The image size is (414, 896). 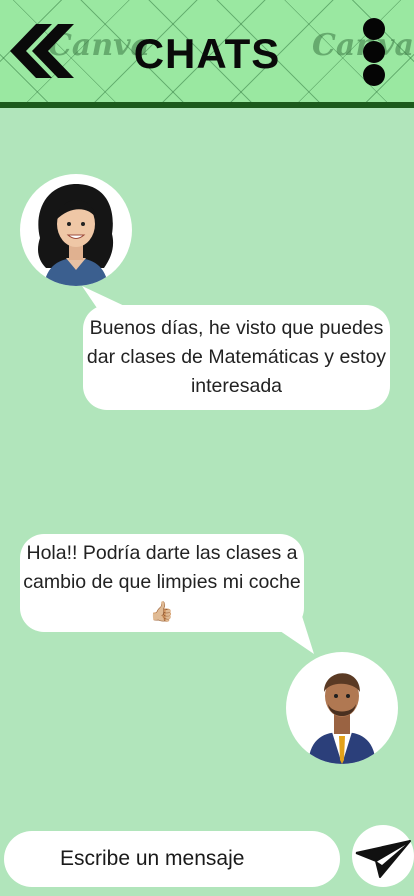 I want to click on man-avatar-icon, so click(x=342, y=708).